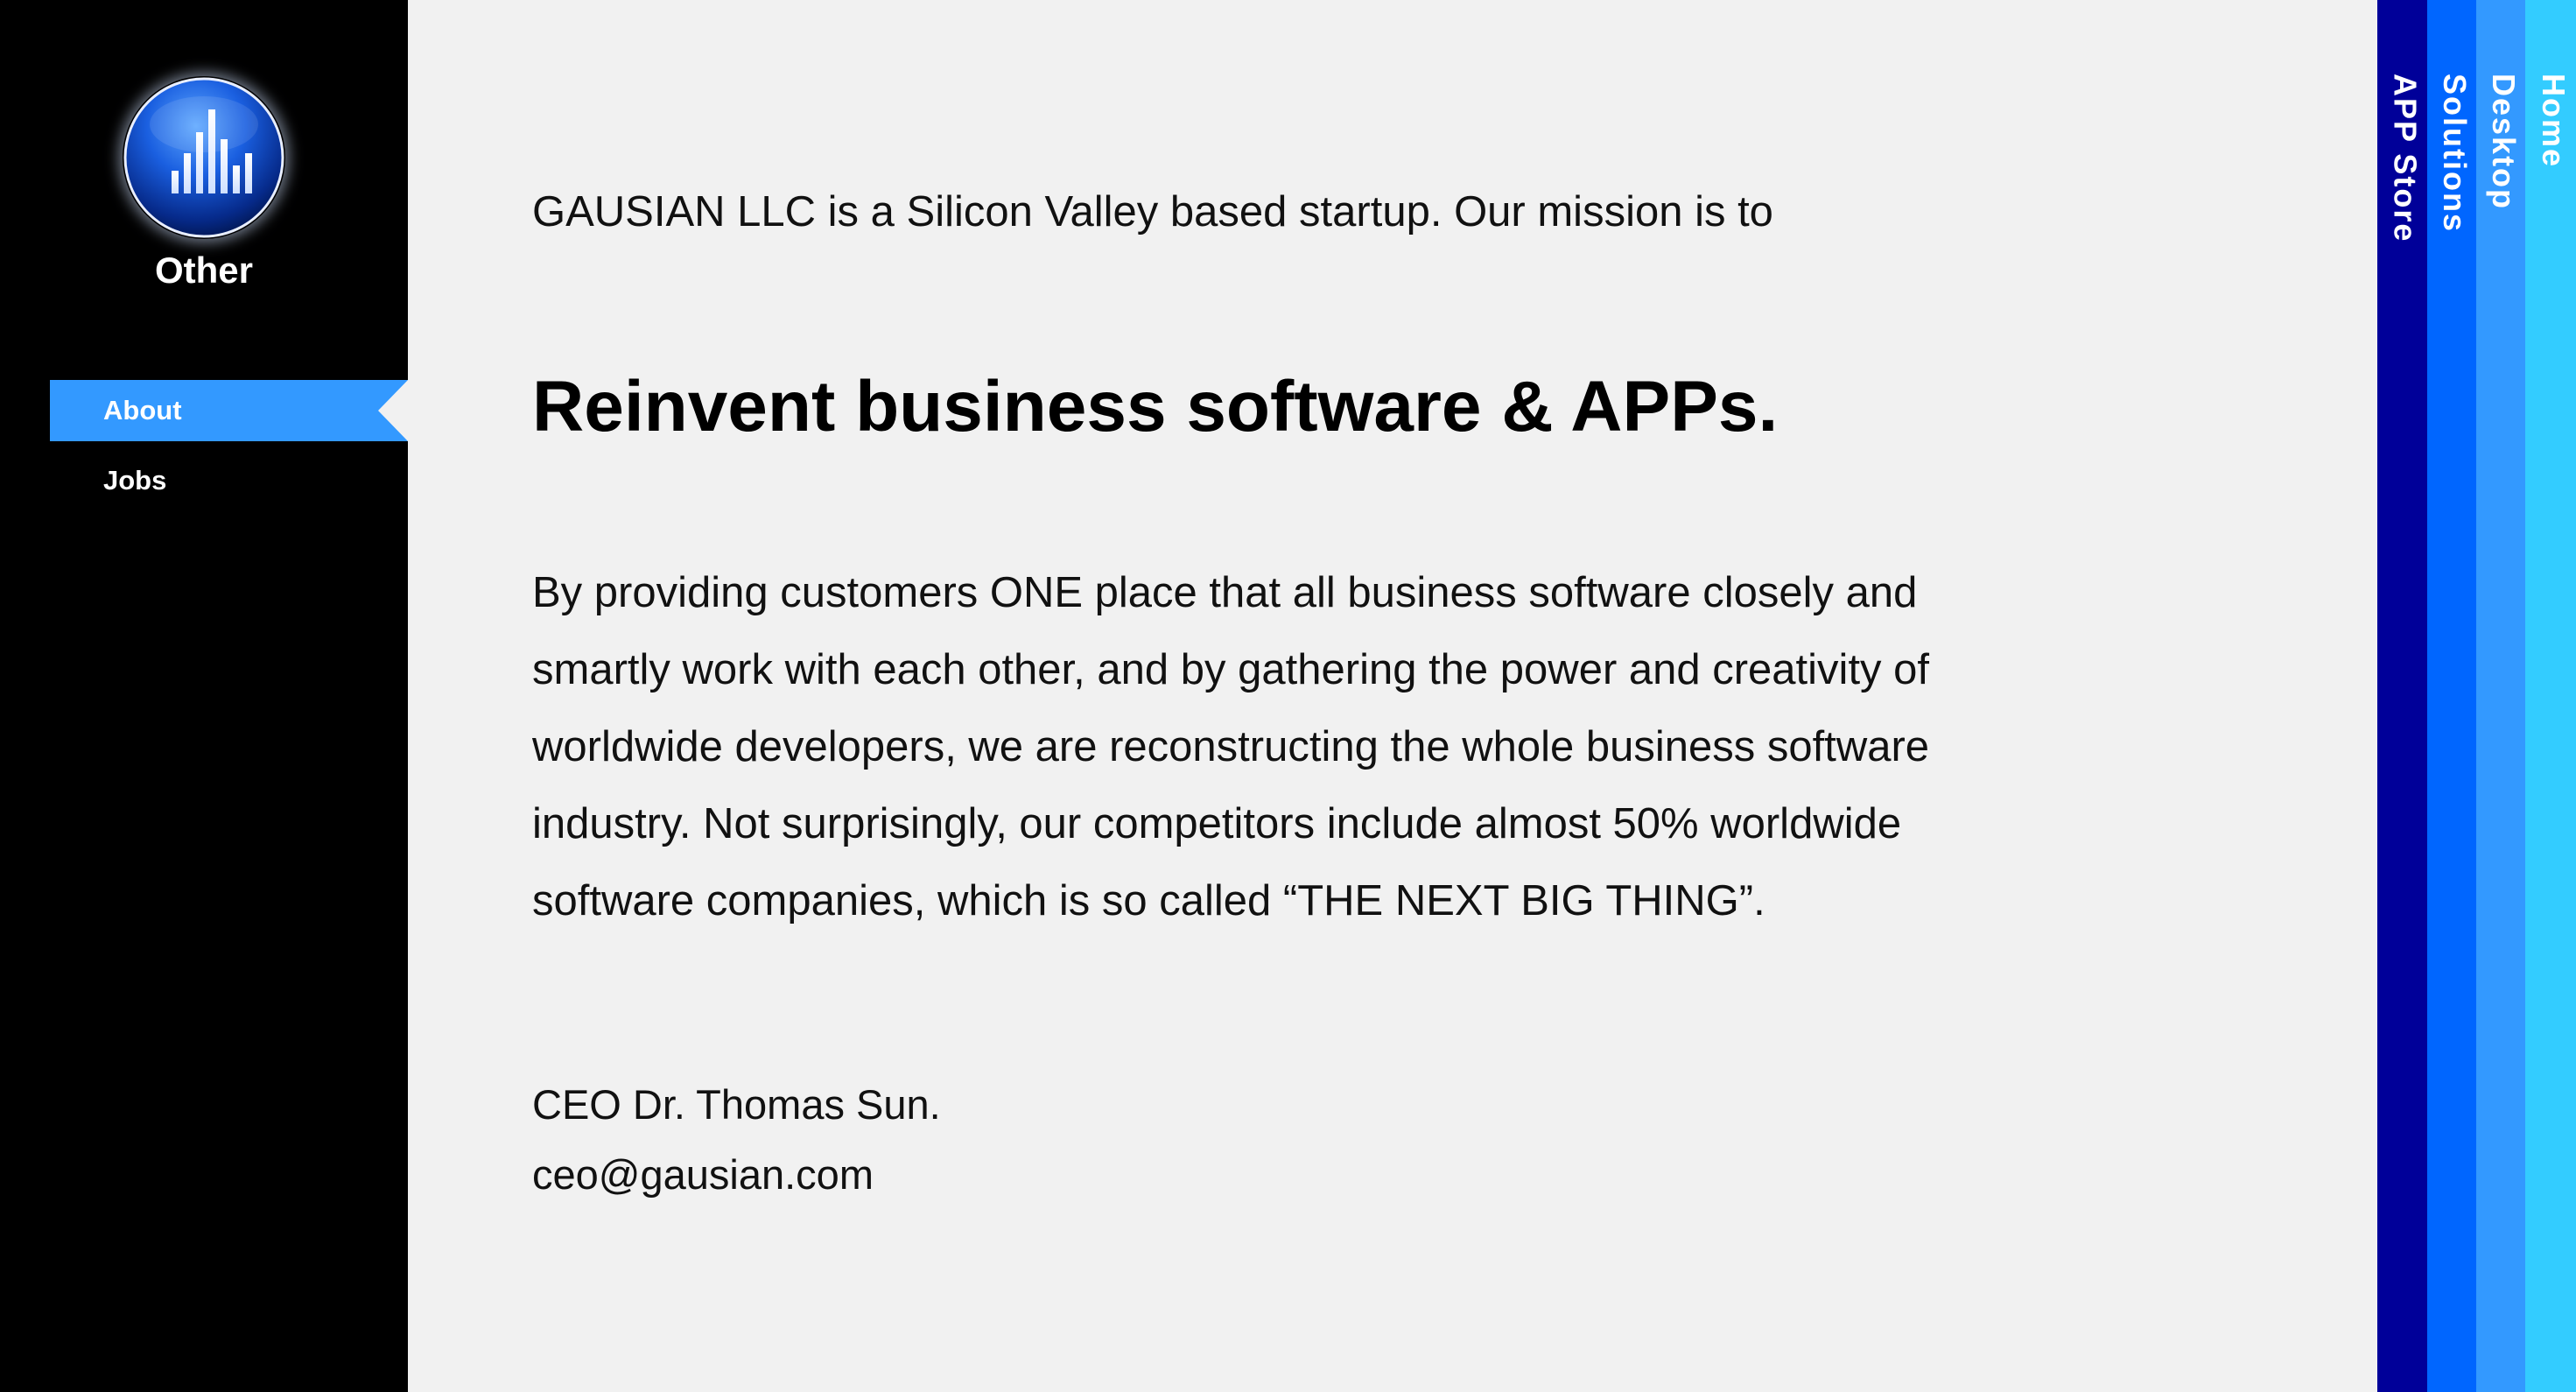  Describe the element at coordinates (2554, 121) in the screenshot. I see `tab-label: Home` at that location.